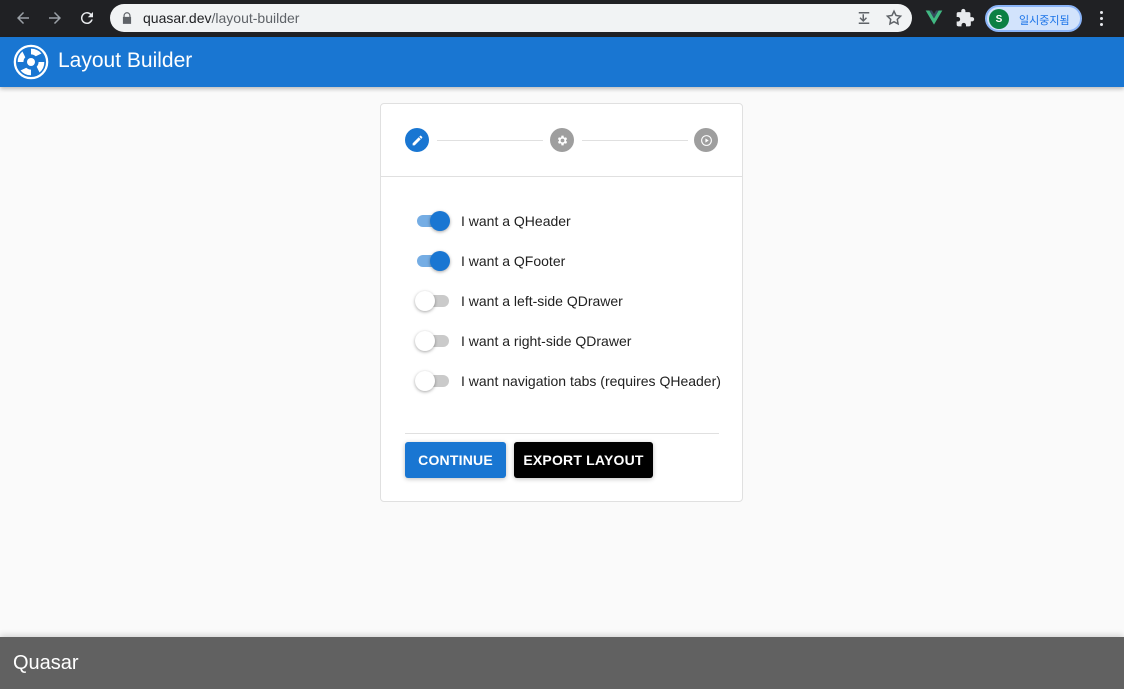  I want to click on toggle-right-drawer: I want a right-side QDrawer, so click(575, 341).